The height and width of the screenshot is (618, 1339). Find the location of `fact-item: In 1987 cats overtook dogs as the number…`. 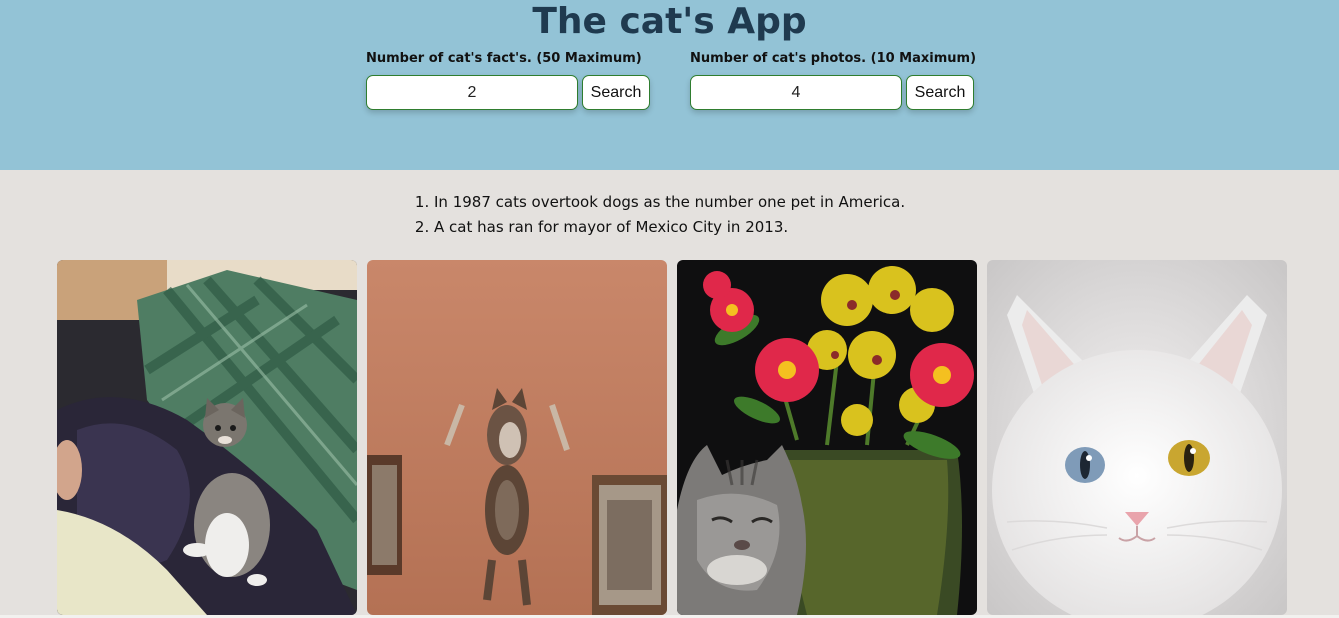

fact-item: In 1987 cats overtook dogs as the number… is located at coordinates (669, 202).